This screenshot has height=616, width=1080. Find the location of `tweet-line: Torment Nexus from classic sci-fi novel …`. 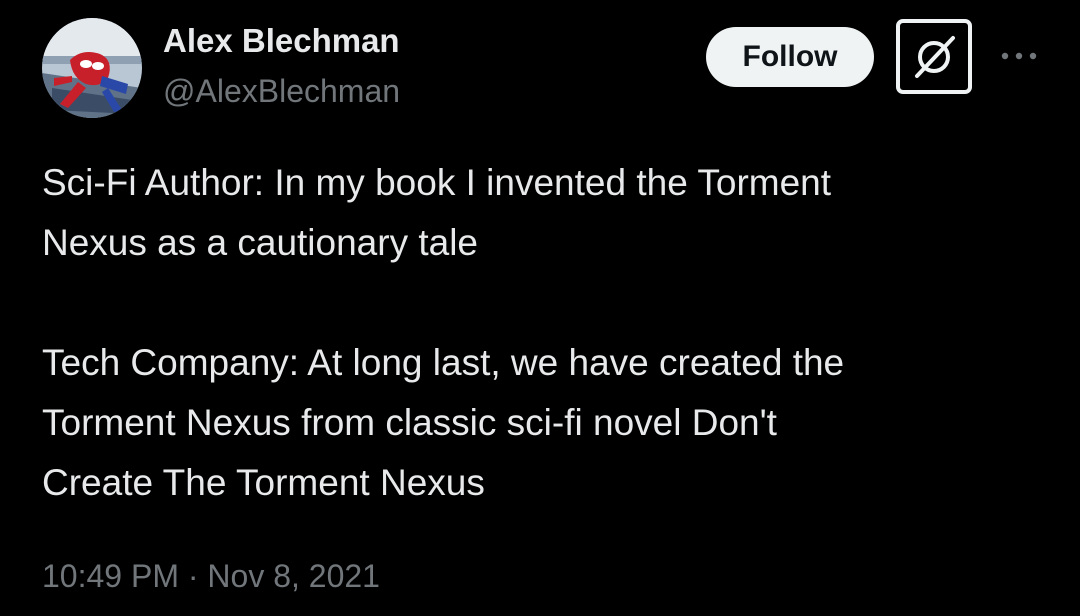

tweet-line: Torment Nexus from classic sci-fi novel … is located at coordinates (409, 422).